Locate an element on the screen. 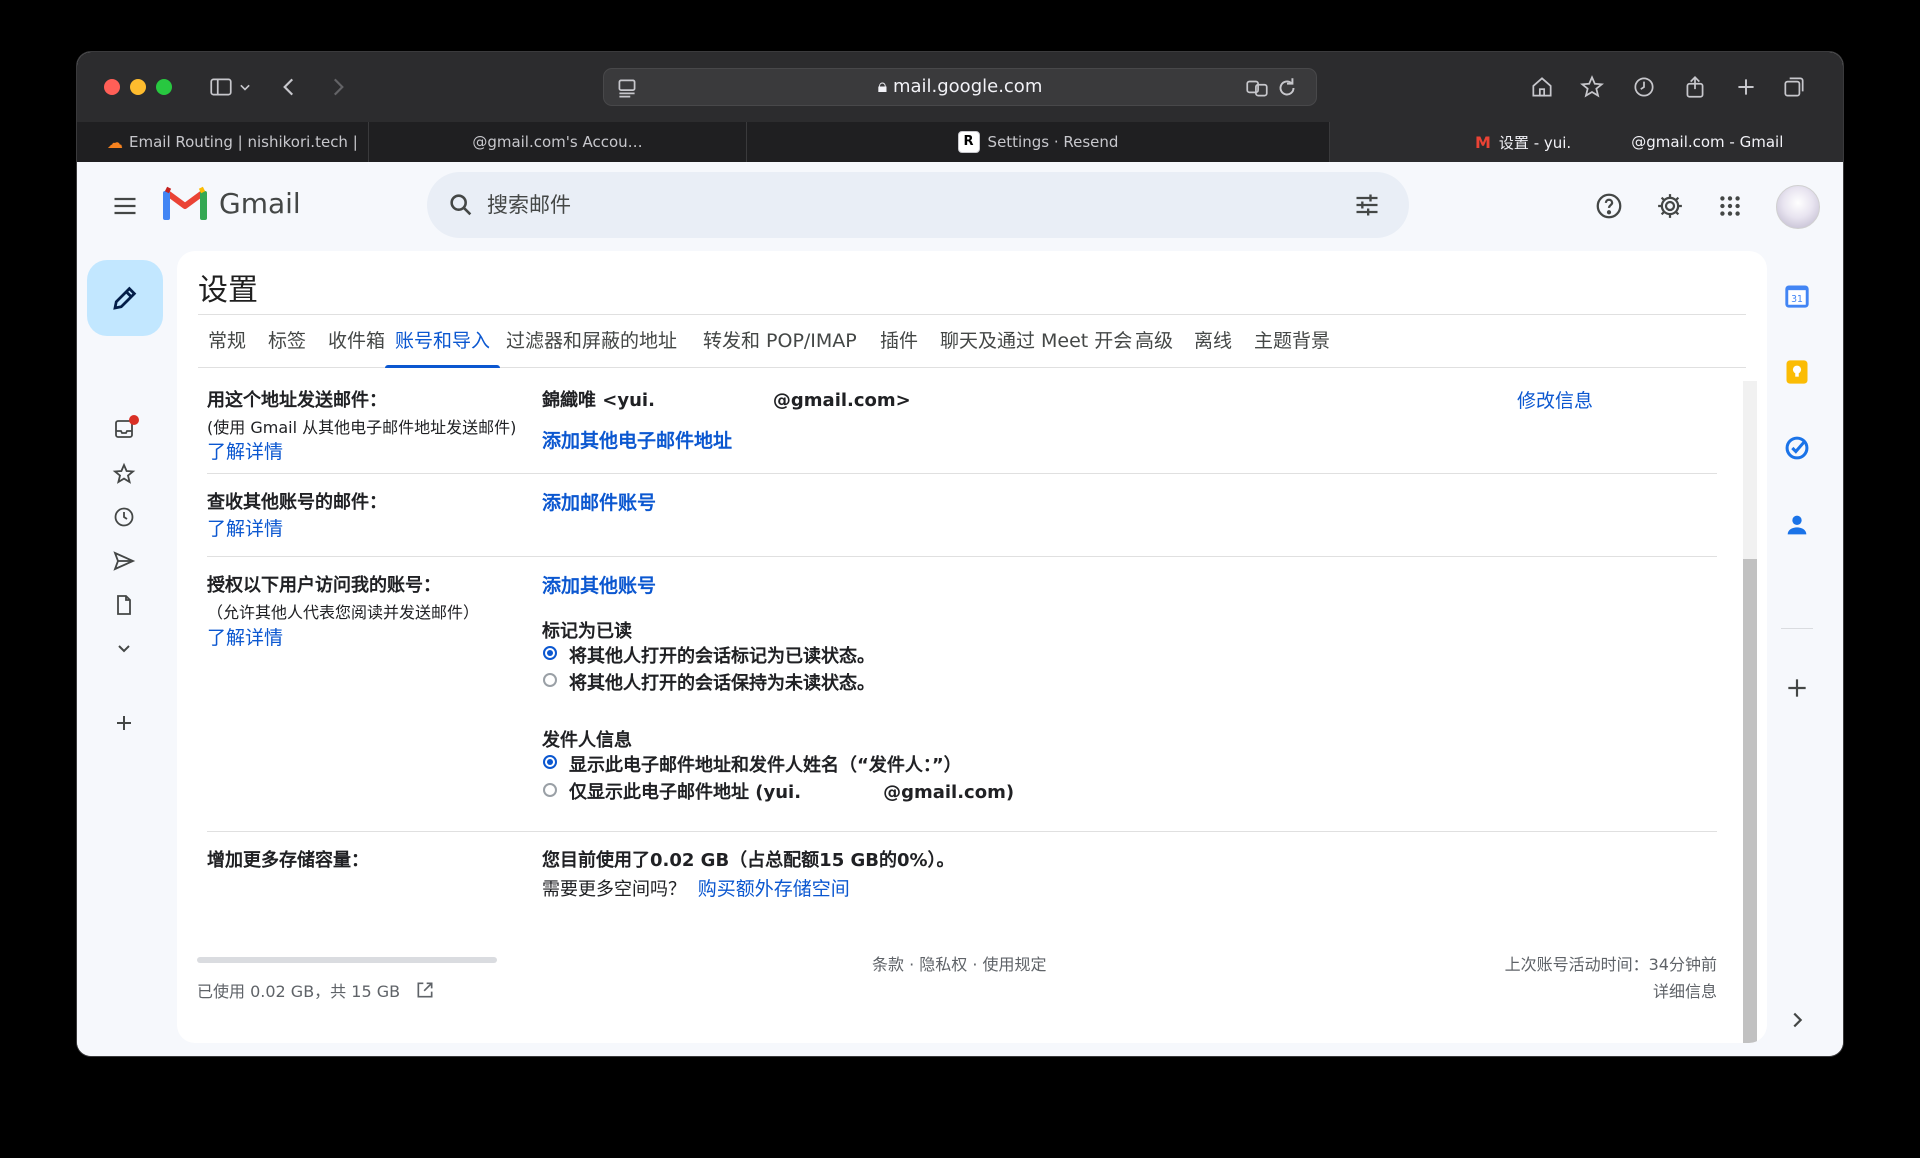 This screenshot has width=1920, height=1158. settings-gear-icon is located at coordinates (1670, 206).